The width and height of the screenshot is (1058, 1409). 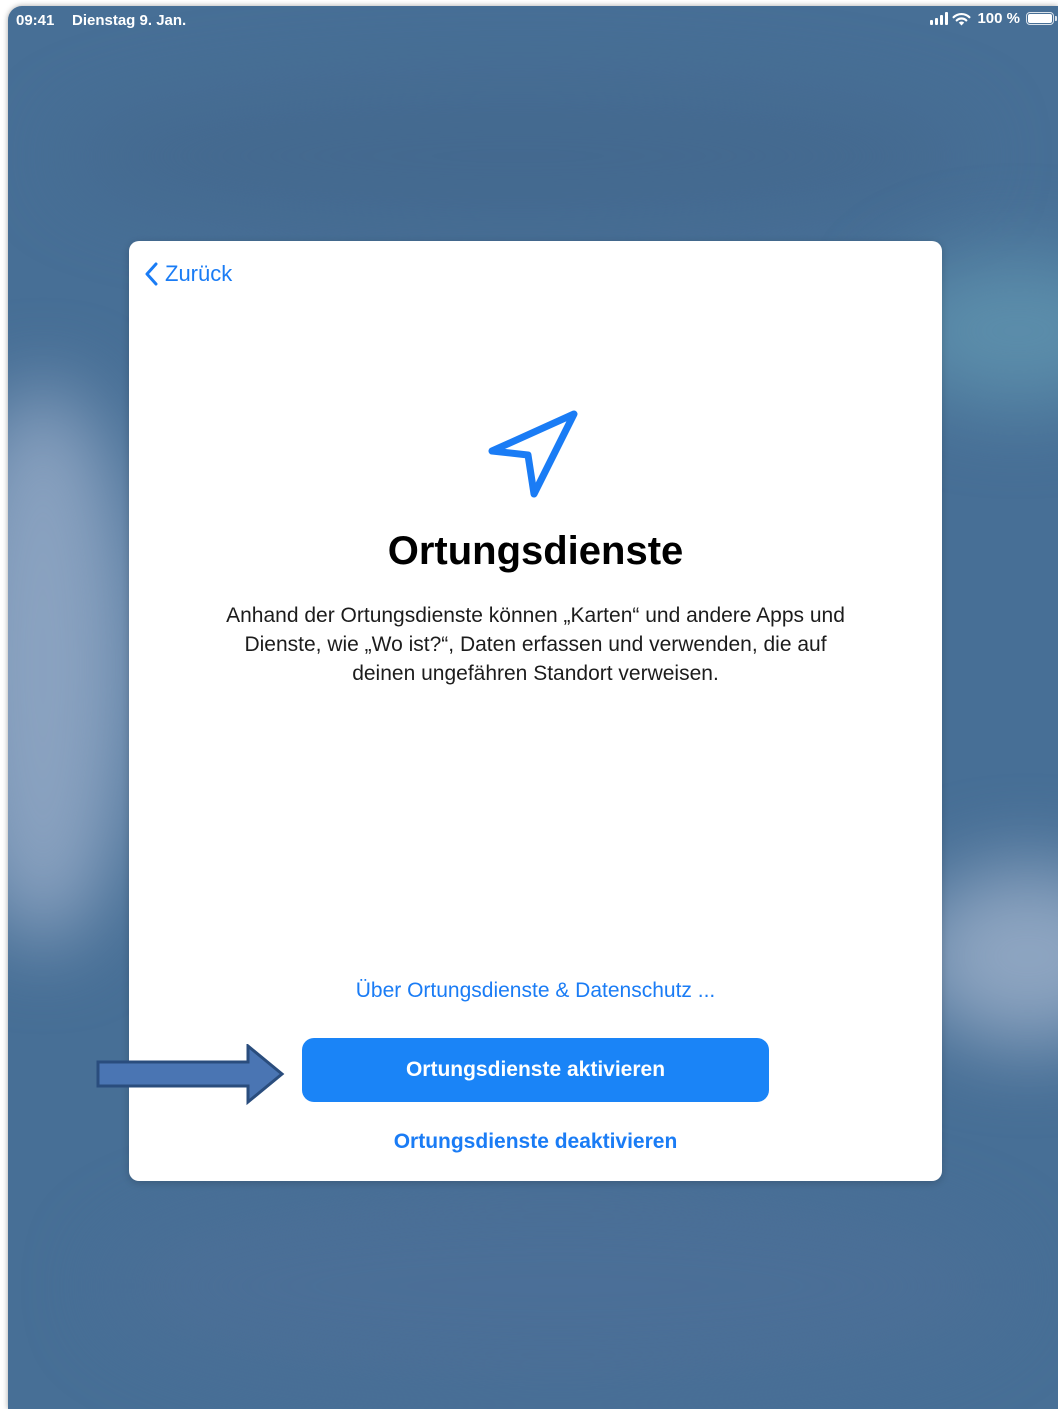 I want to click on back-button: Zurück, so click(x=188, y=274).